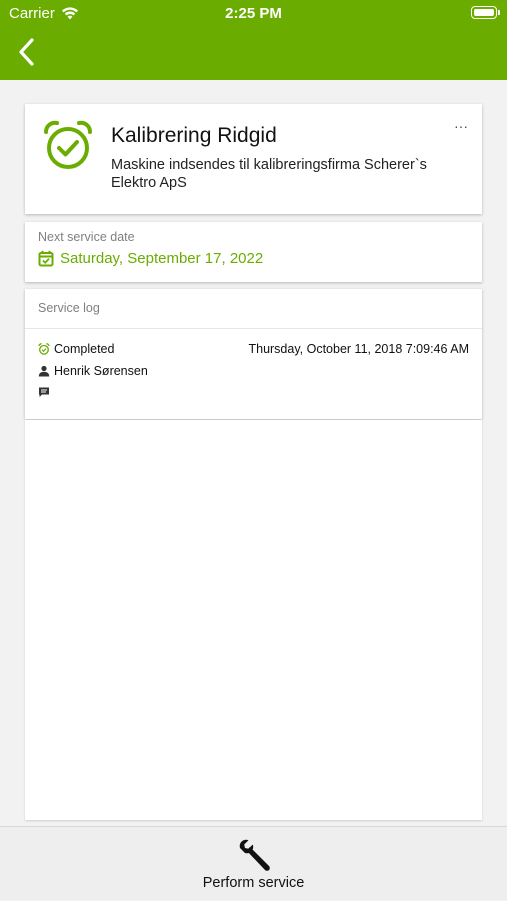  What do you see at coordinates (69, 308) in the screenshot?
I see `service-log-title: Service log` at bounding box center [69, 308].